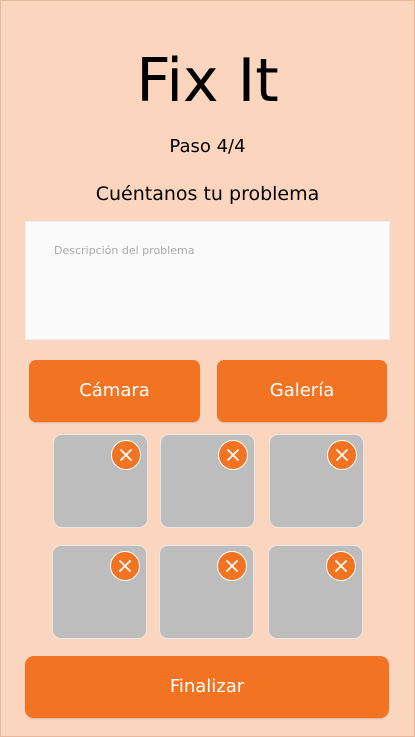 The width and height of the screenshot is (415, 737). What do you see at coordinates (114, 391) in the screenshot?
I see `camera-button: Cámara` at bounding box center [114, 391].